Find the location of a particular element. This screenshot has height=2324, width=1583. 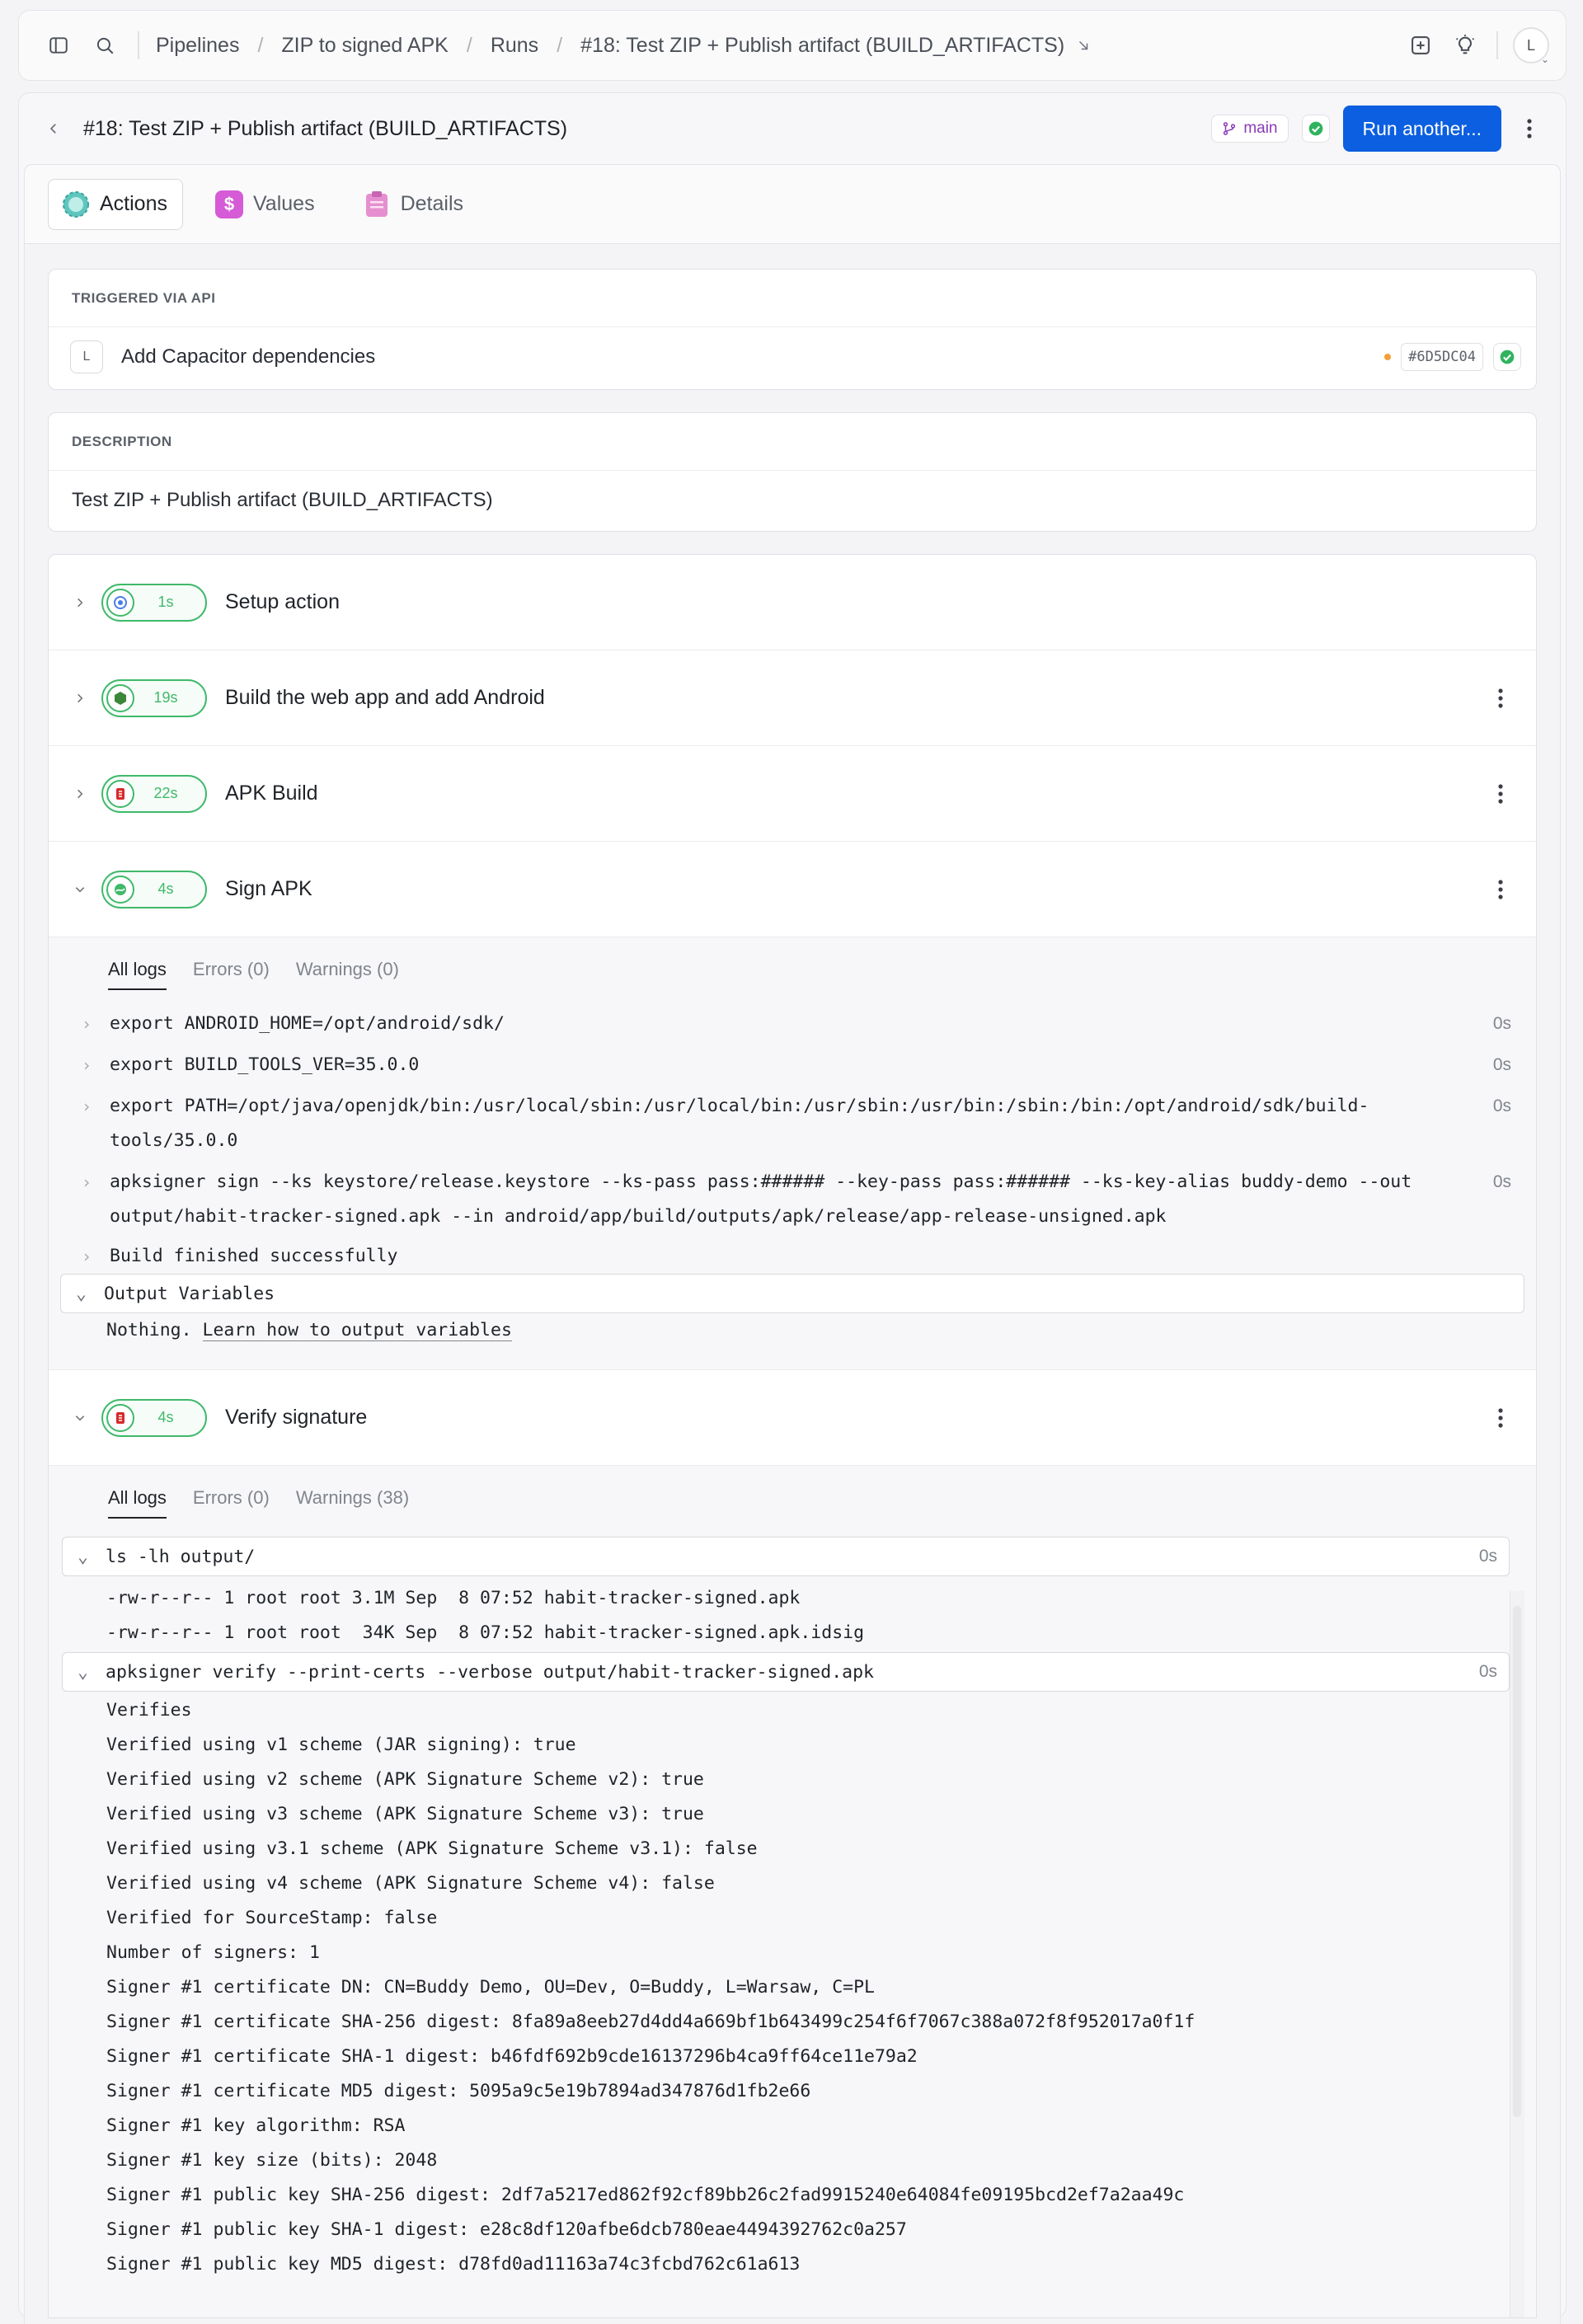

breadcrumb-runs: Runs is located at coordinates (514, 46).